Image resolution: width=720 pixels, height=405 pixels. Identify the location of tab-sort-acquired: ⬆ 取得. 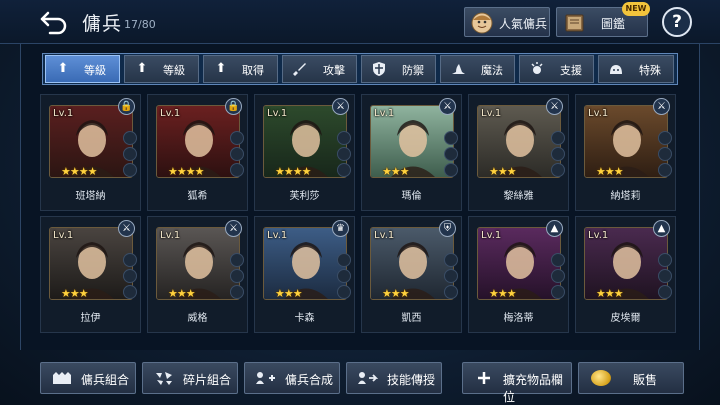
(240, 69).